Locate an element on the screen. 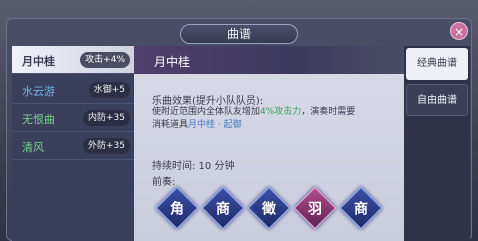 This screenshot has width=478, height=241. score-tabs: 经典曲谱 自由曲谱 is located at coordinates (437, 143).